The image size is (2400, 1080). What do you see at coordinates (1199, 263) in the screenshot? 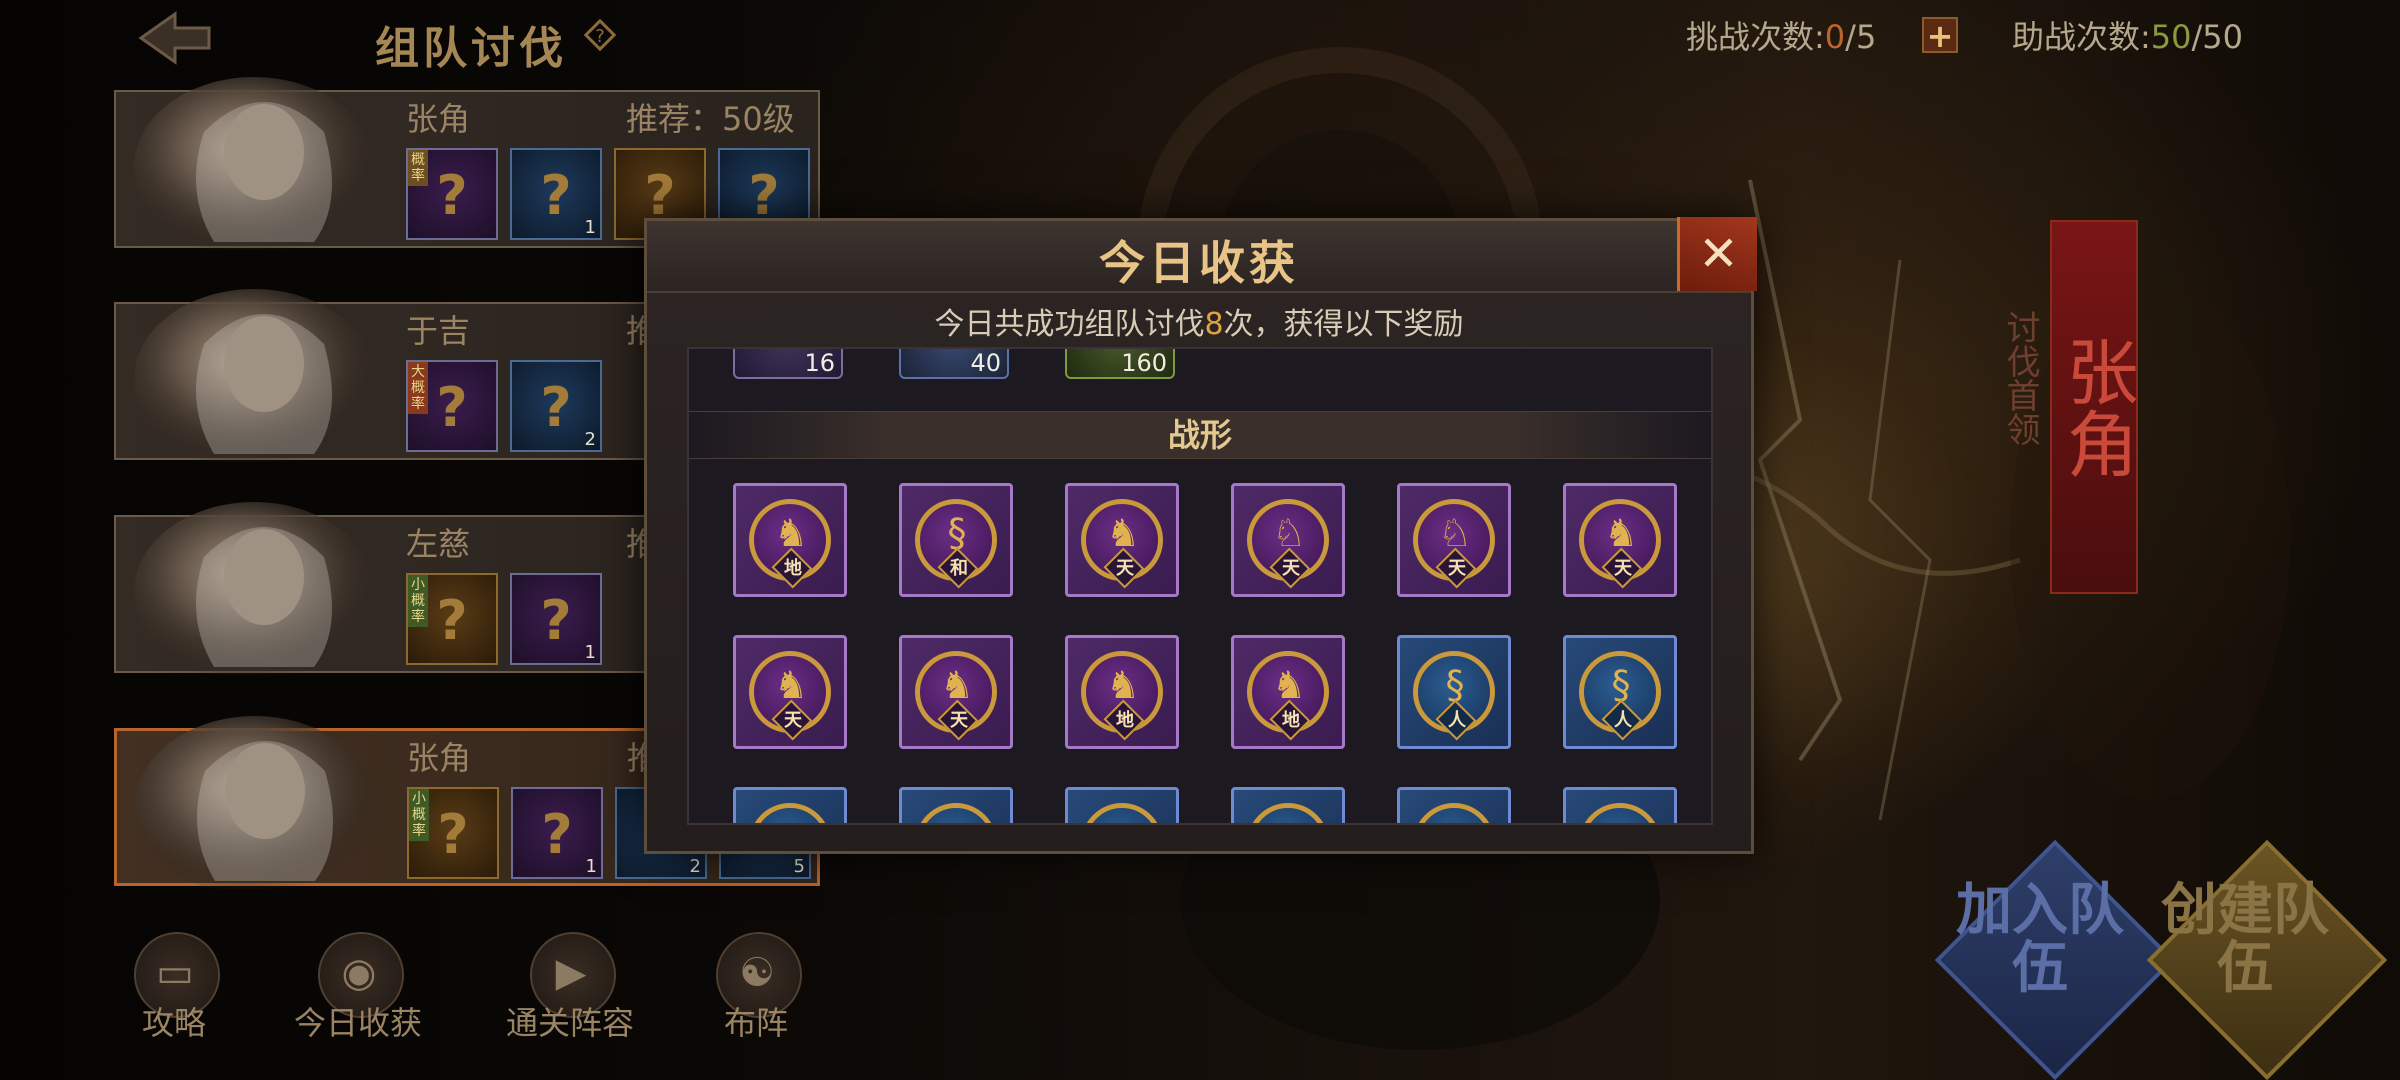
I see `modal-title: 今日收获` at bounding box center [1199, 263].